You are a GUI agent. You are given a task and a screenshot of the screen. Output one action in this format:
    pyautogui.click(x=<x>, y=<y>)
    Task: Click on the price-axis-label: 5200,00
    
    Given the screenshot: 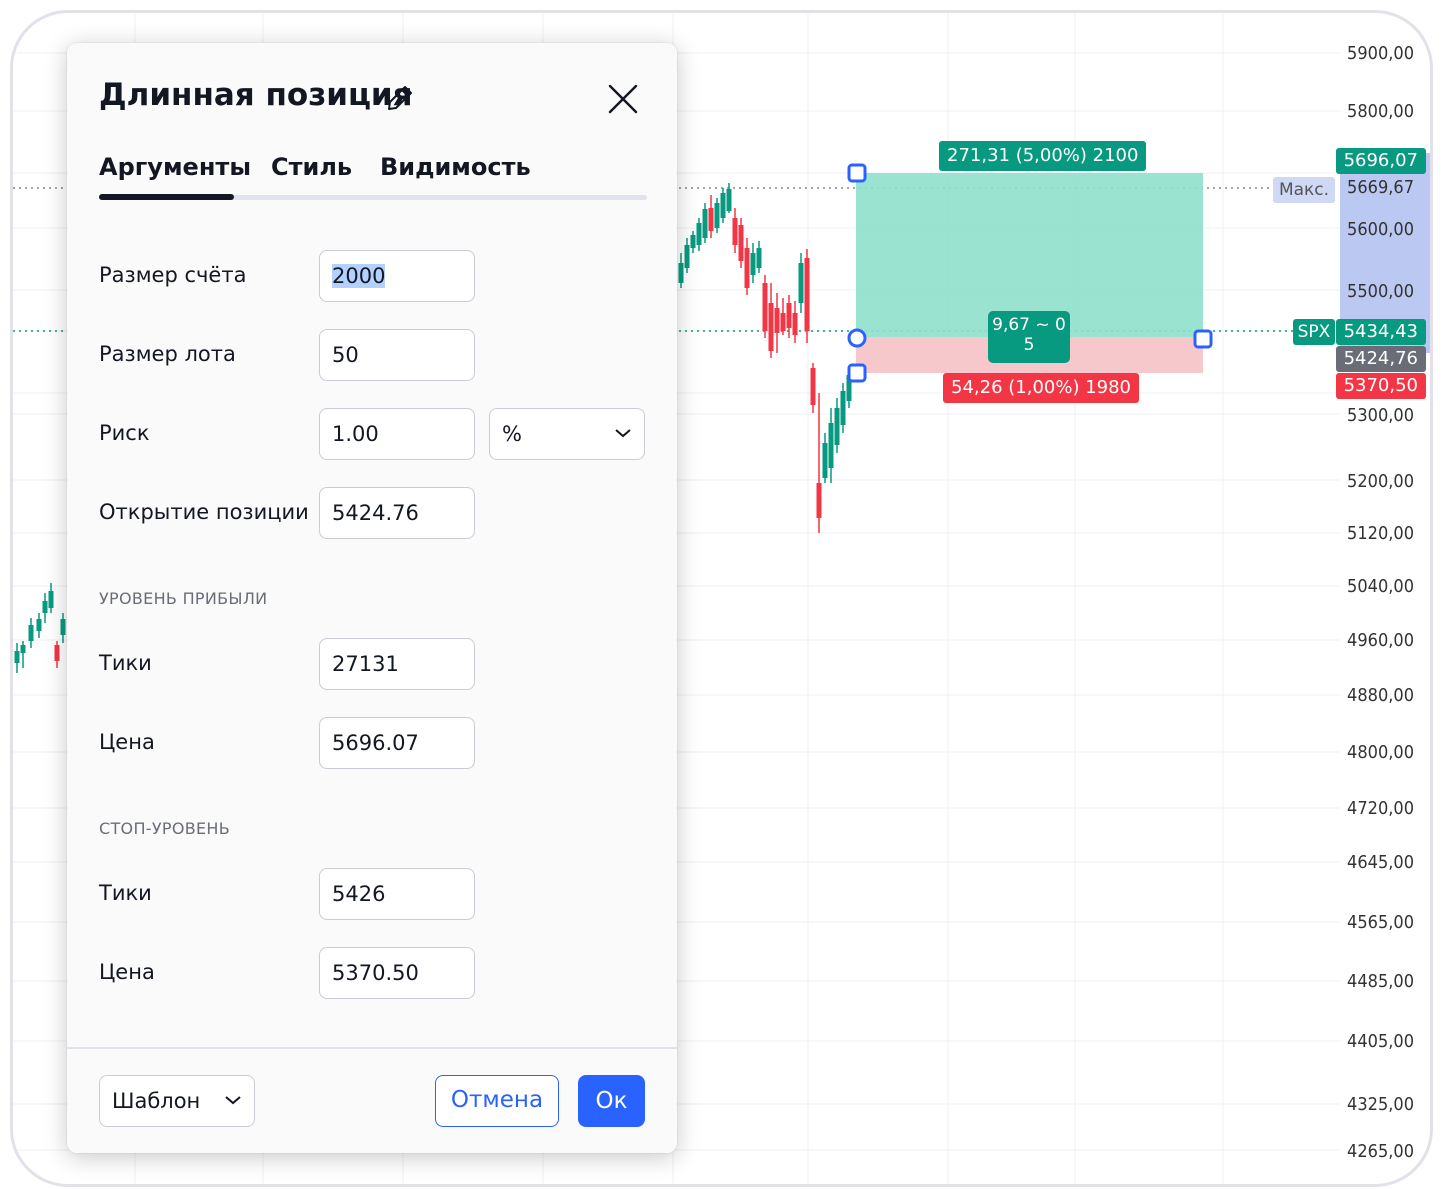 What is the action you would take?
    pyautogui.click(x=1380, y=481)
    